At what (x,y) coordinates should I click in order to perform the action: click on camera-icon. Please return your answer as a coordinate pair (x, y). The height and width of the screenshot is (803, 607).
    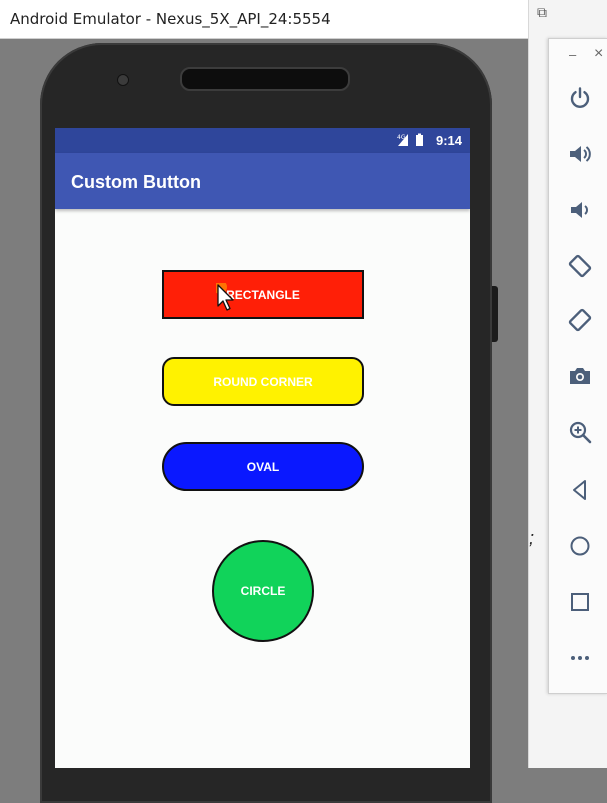
    Looking at the image, I should click on (580, 376).